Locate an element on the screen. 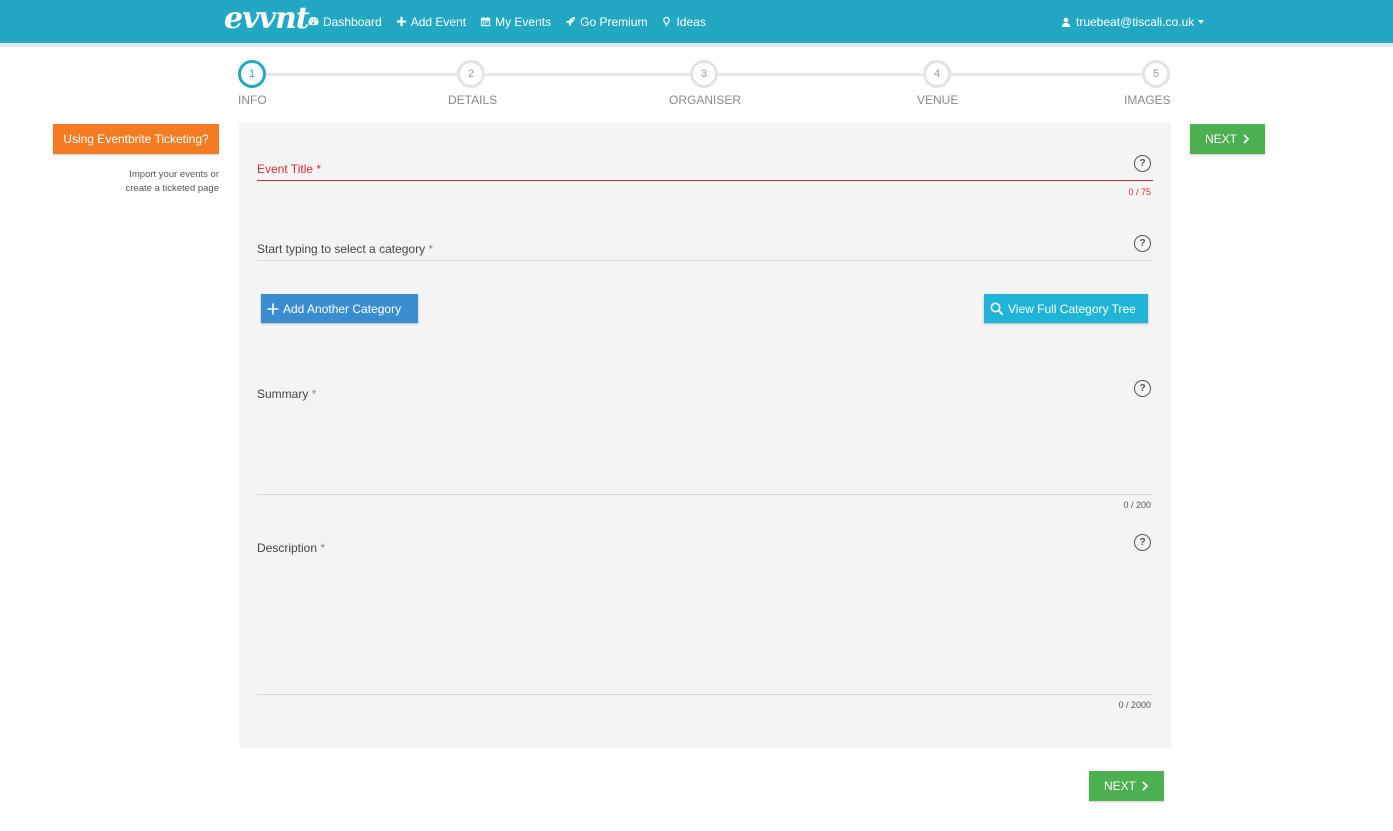 Image resolution: width=1393 pixels, height=831 pixels. eventbrite-ticketing-button: Using Eventbrite Ticketing? is located at coordinates (136, 139).